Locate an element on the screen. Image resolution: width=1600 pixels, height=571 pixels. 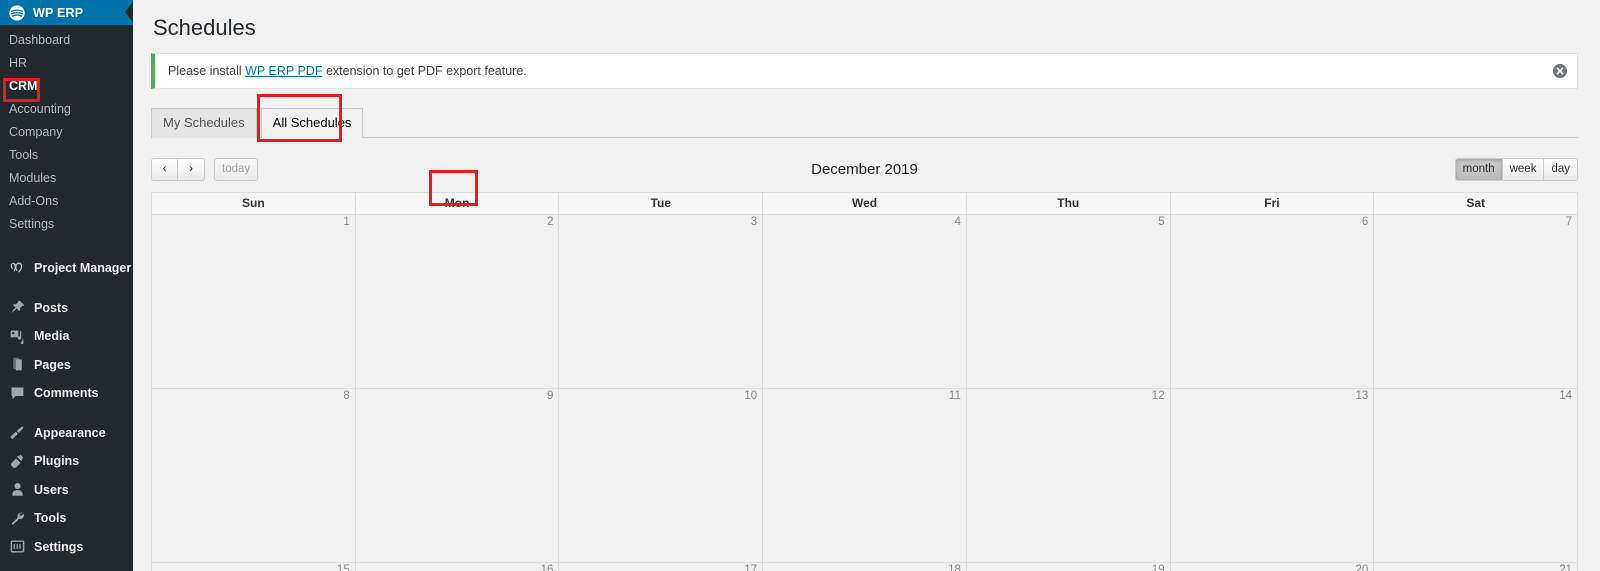
calendar-view-month-button: month is located at coordinates (1478, 169).